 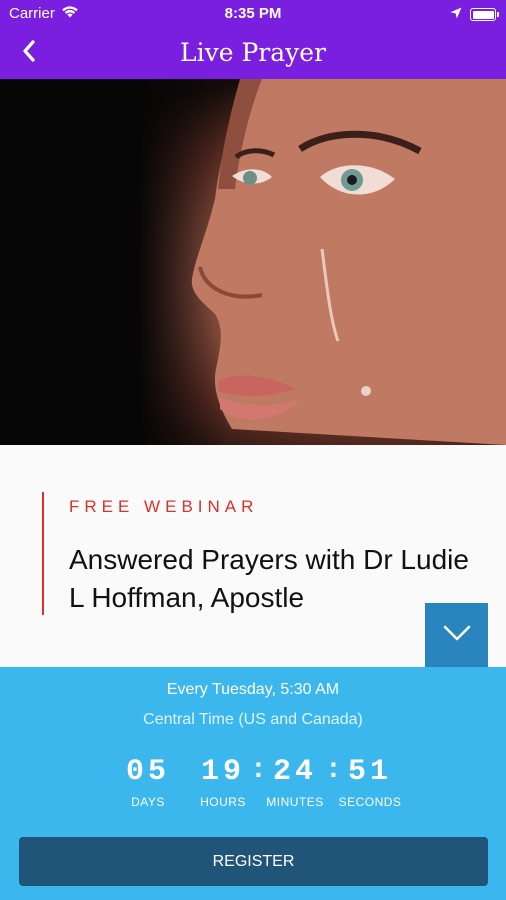 I want to click on status-right, so click(x=474, y=14).